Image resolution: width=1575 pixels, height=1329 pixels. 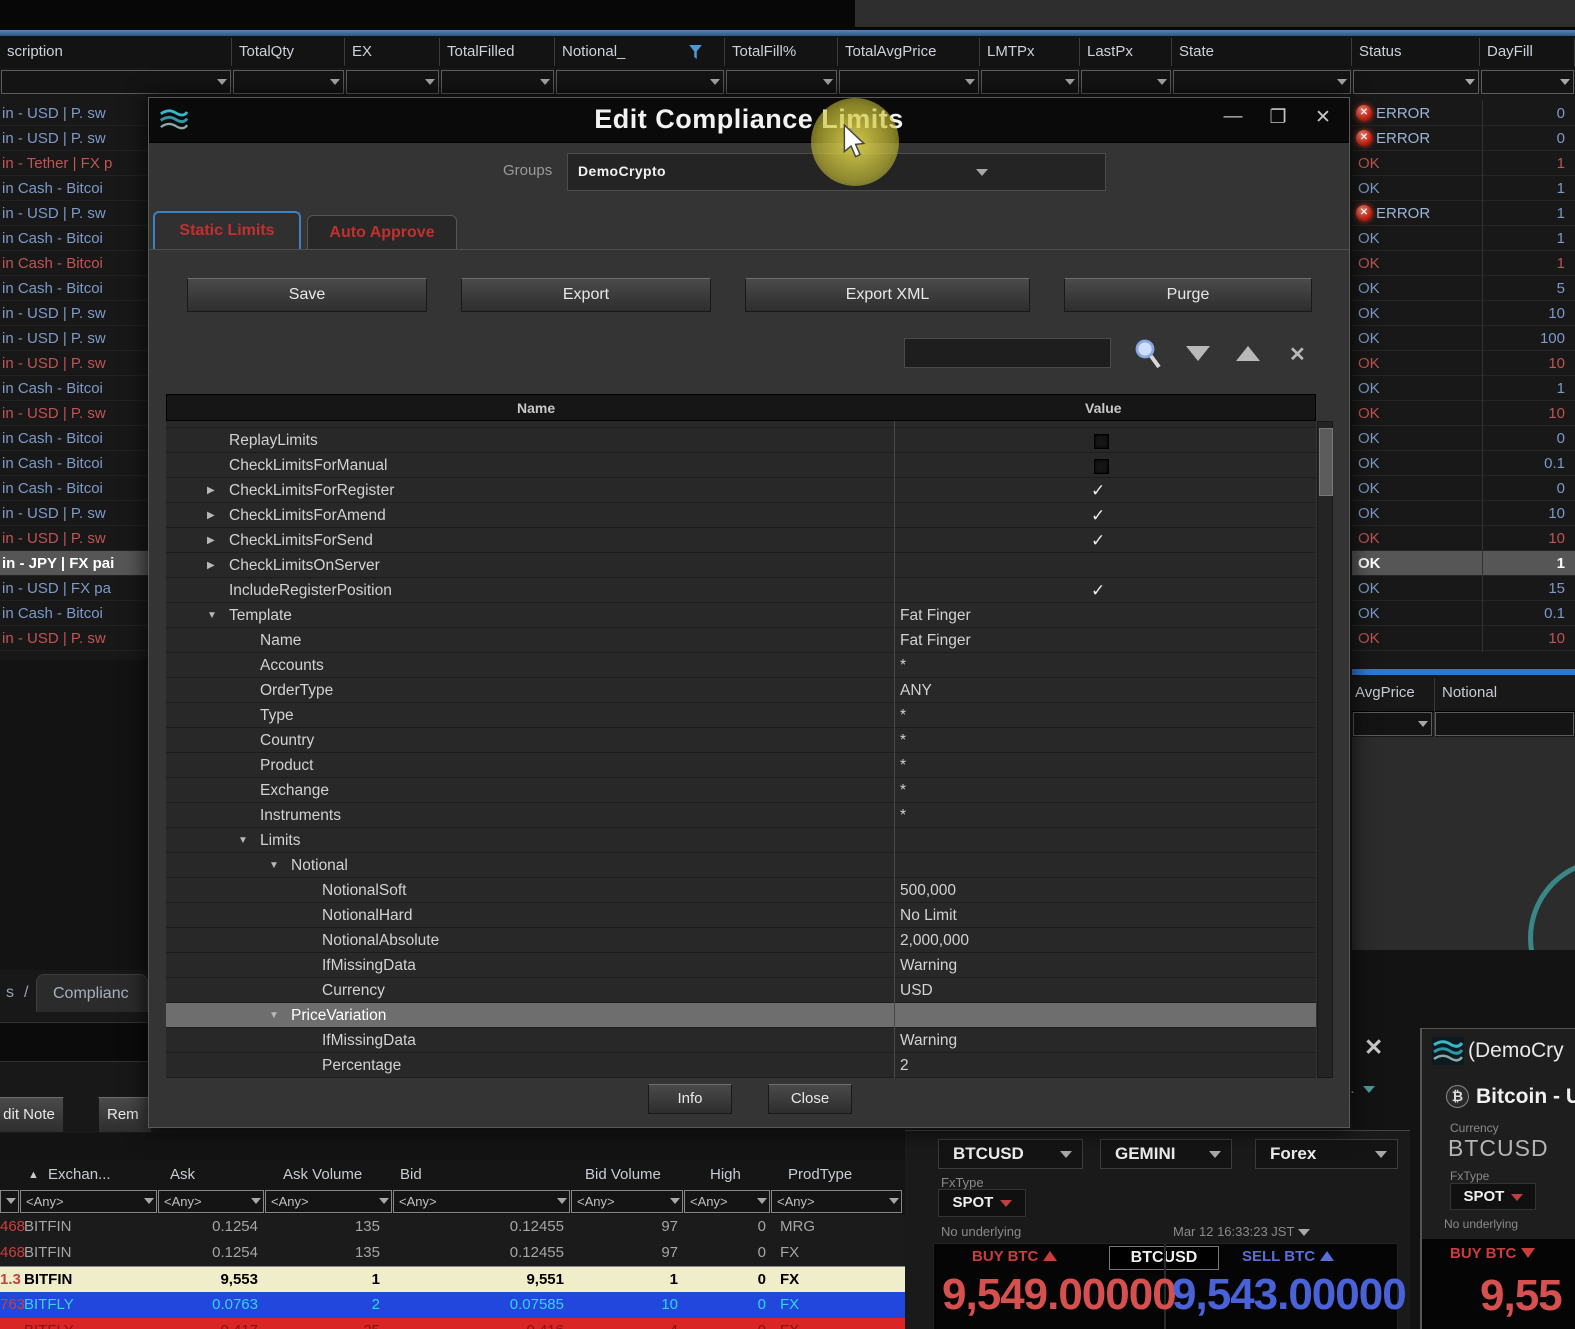 I want to click on order-row-description: in - USD | FX pa, so click(x=74, y=588).